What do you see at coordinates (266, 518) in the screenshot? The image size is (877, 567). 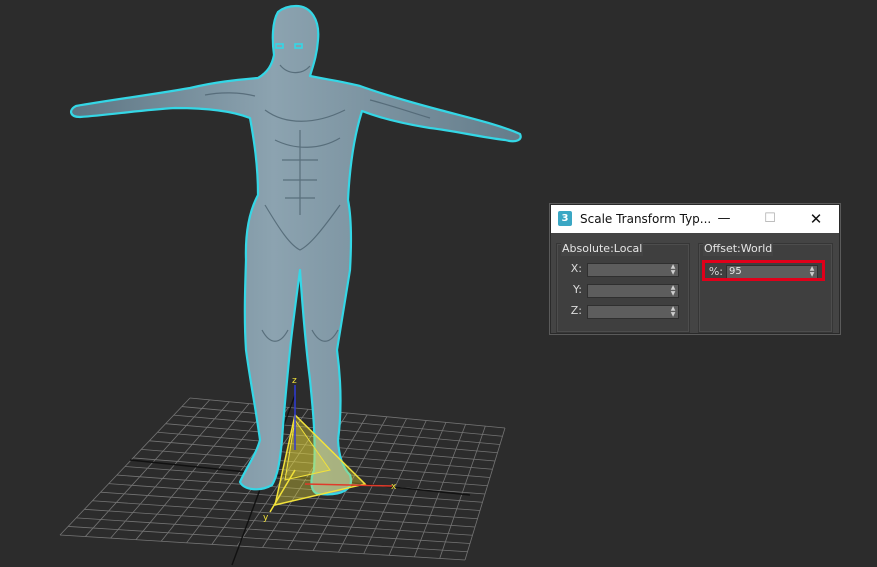 I see `gizmo-axis-y-label: y` at bounding box center [266, 518].